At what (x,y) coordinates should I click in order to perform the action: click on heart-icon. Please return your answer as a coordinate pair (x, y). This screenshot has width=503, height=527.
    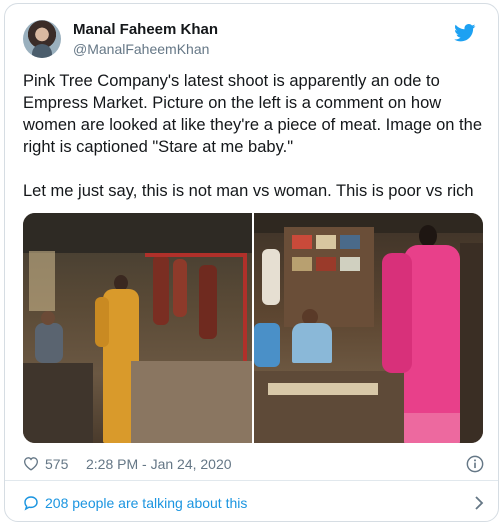
    Looking at the image, I should click on (31, 463).